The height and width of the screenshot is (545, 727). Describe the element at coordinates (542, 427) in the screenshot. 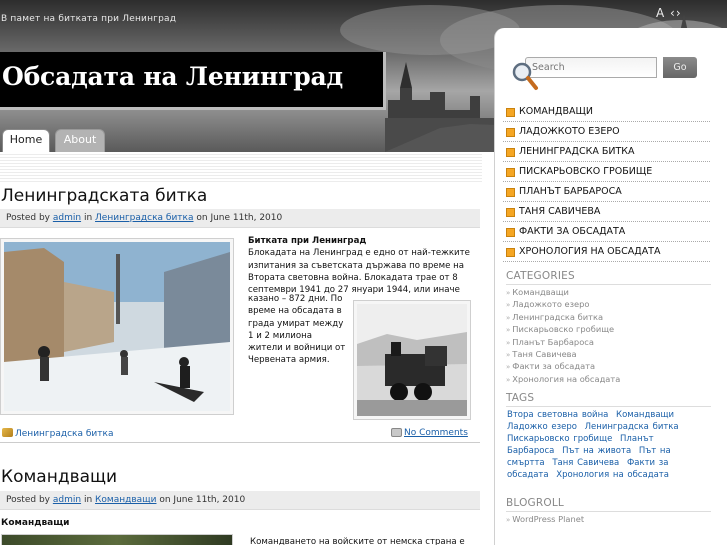

I see `tag-link: Ладожко езеро` at that location.